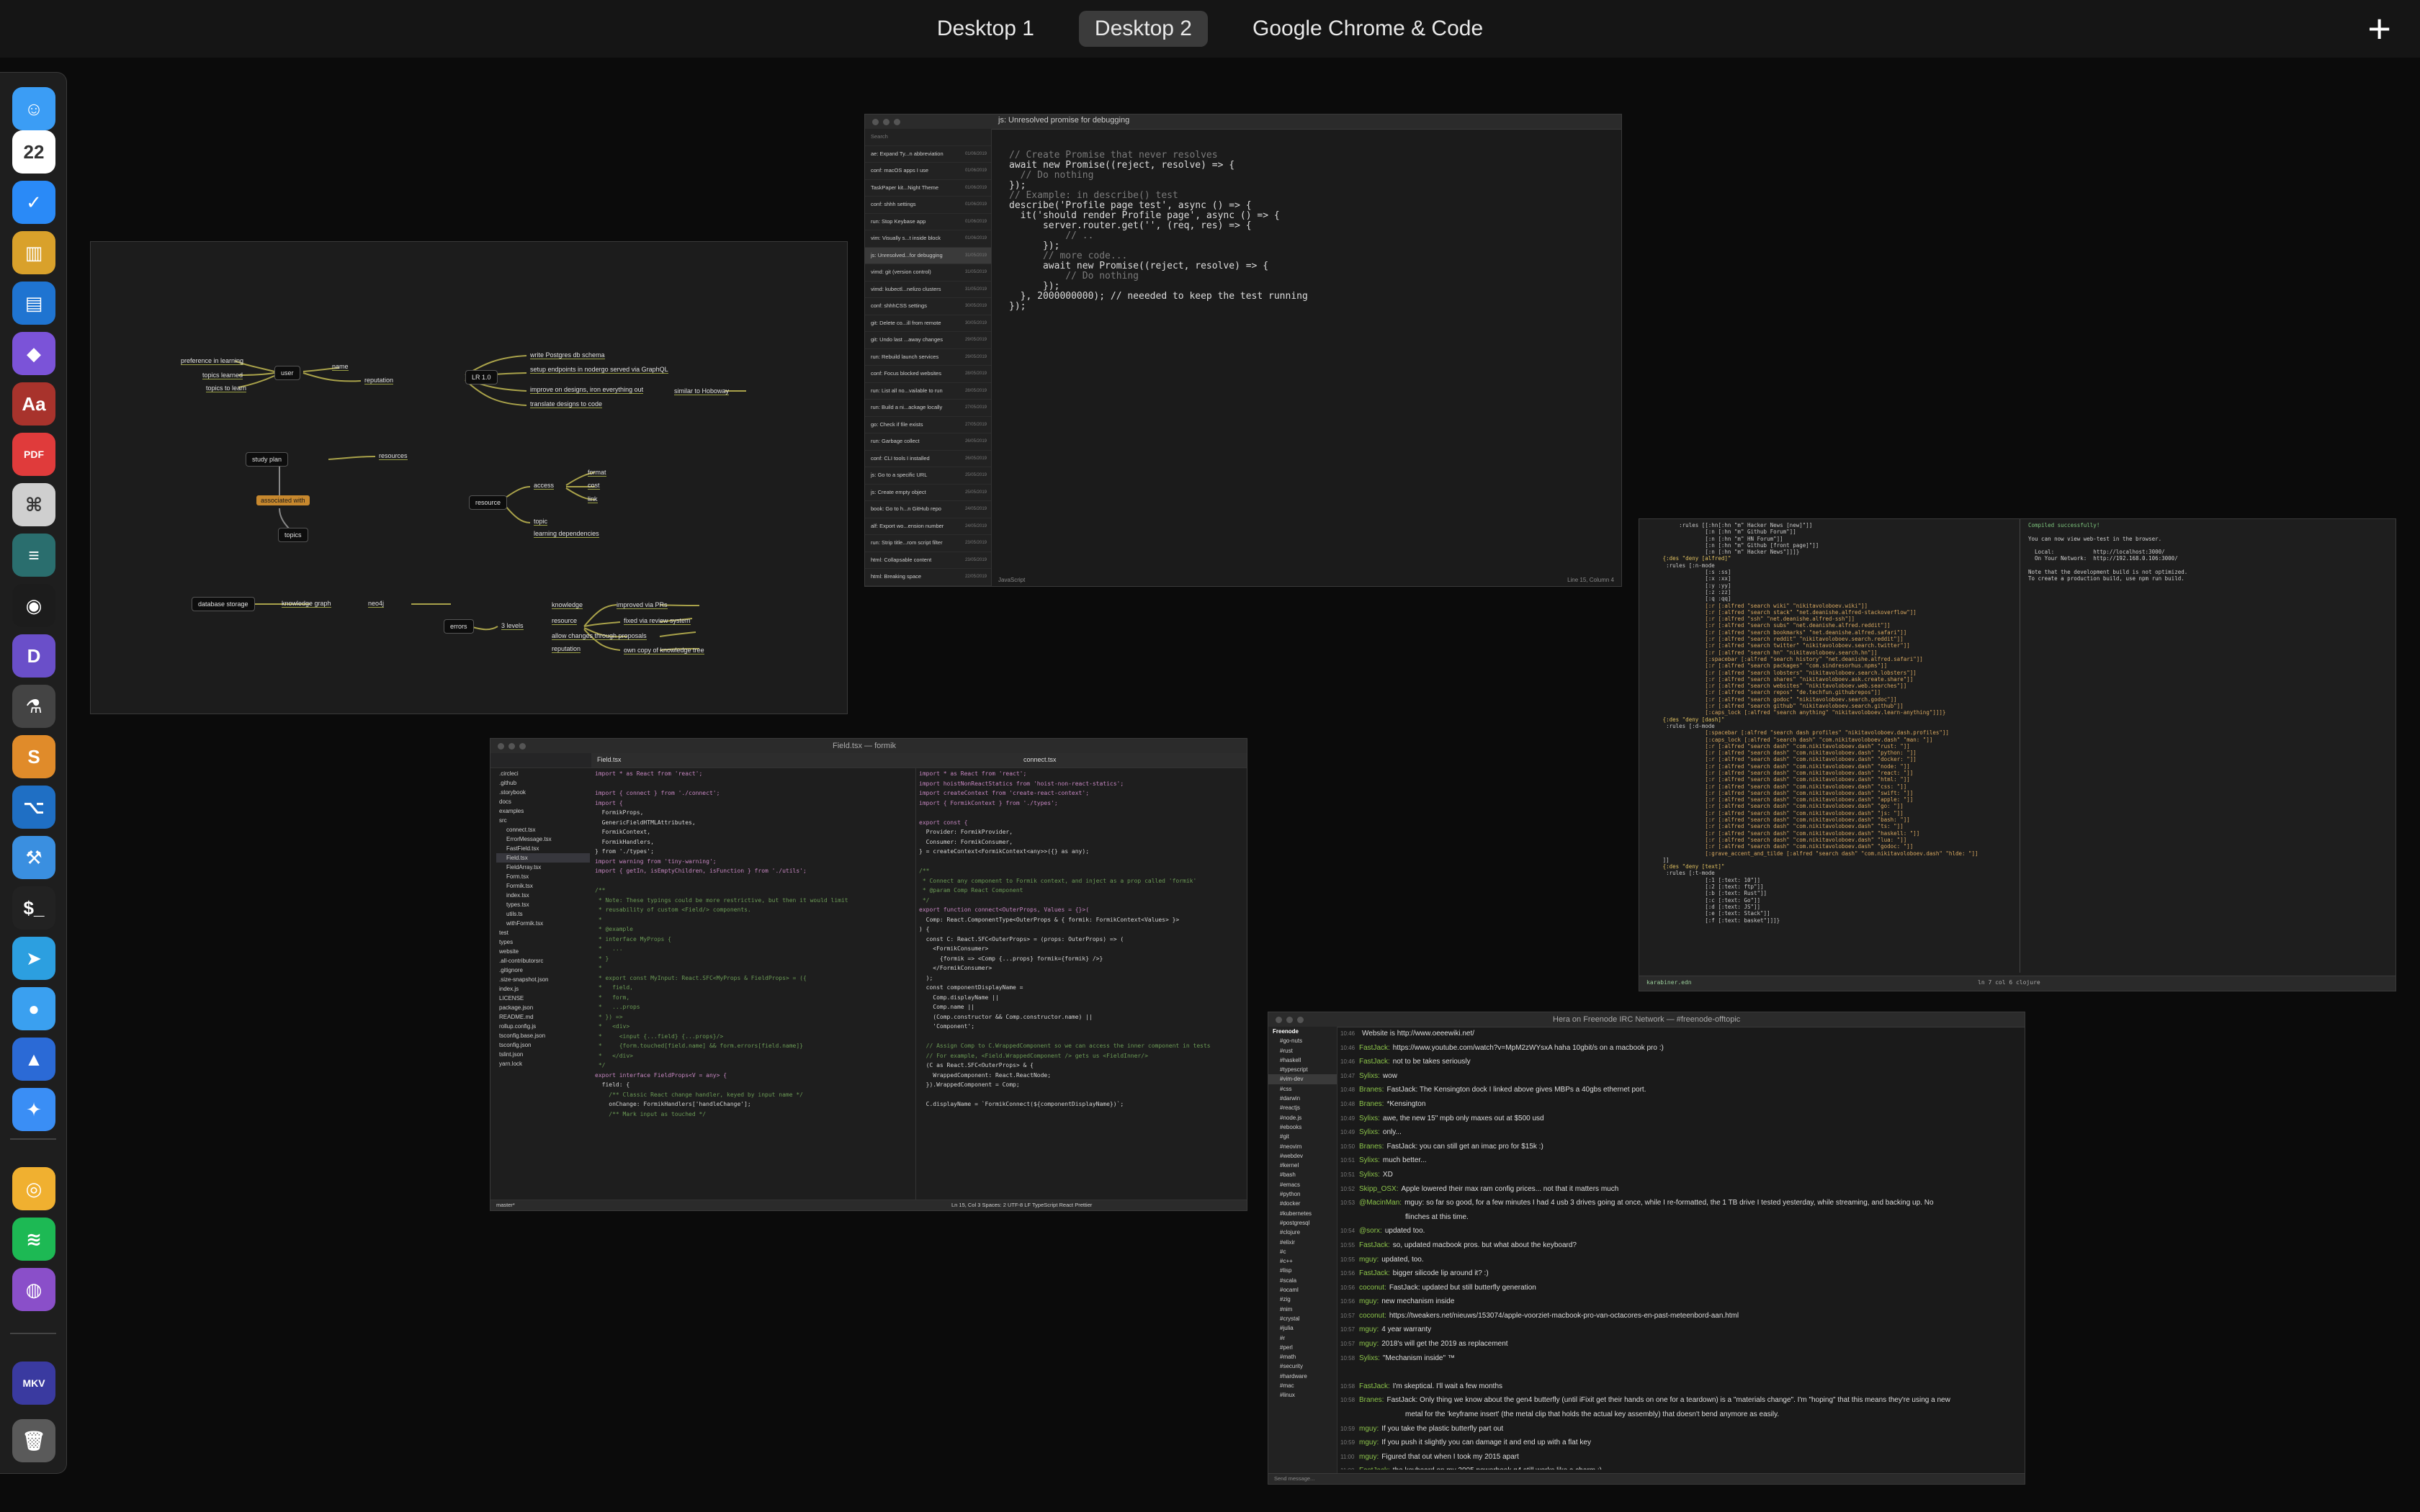 The width and height of the screenshot is (2420, 1512). I want to click on file-tree-item: website, so click(543, 951).